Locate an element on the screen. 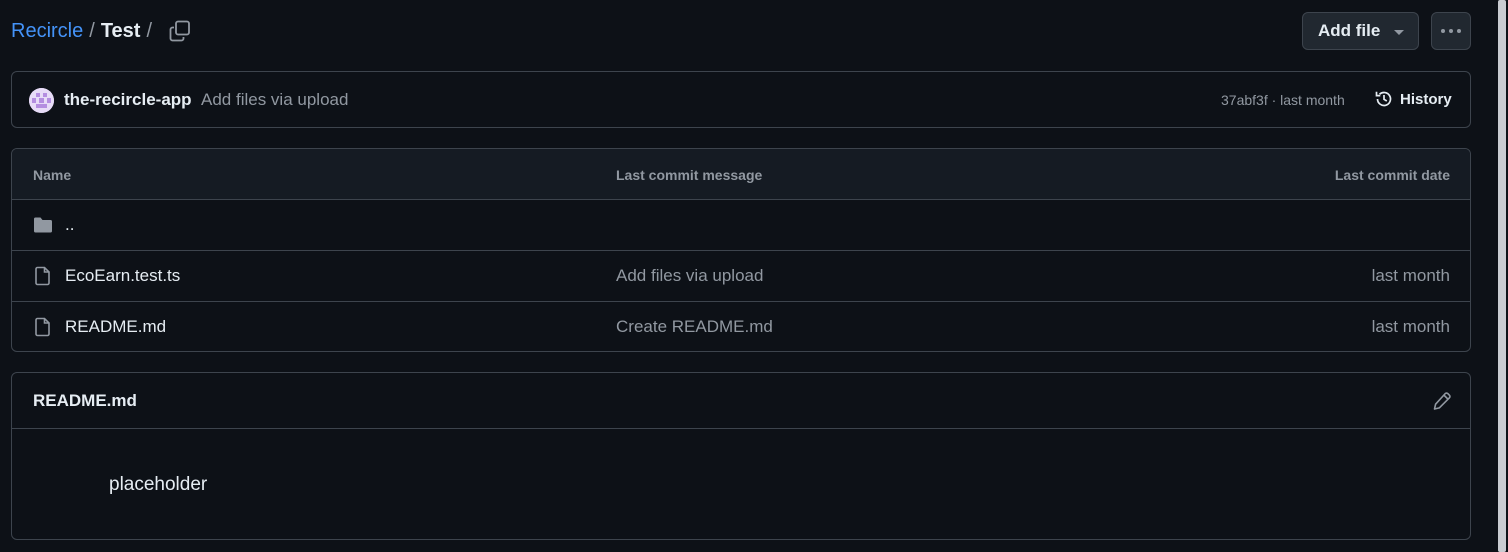 The height and width of the screenshot is (552, 1508). column-header-date: Last commit date is located at coordinates (1392, 175).